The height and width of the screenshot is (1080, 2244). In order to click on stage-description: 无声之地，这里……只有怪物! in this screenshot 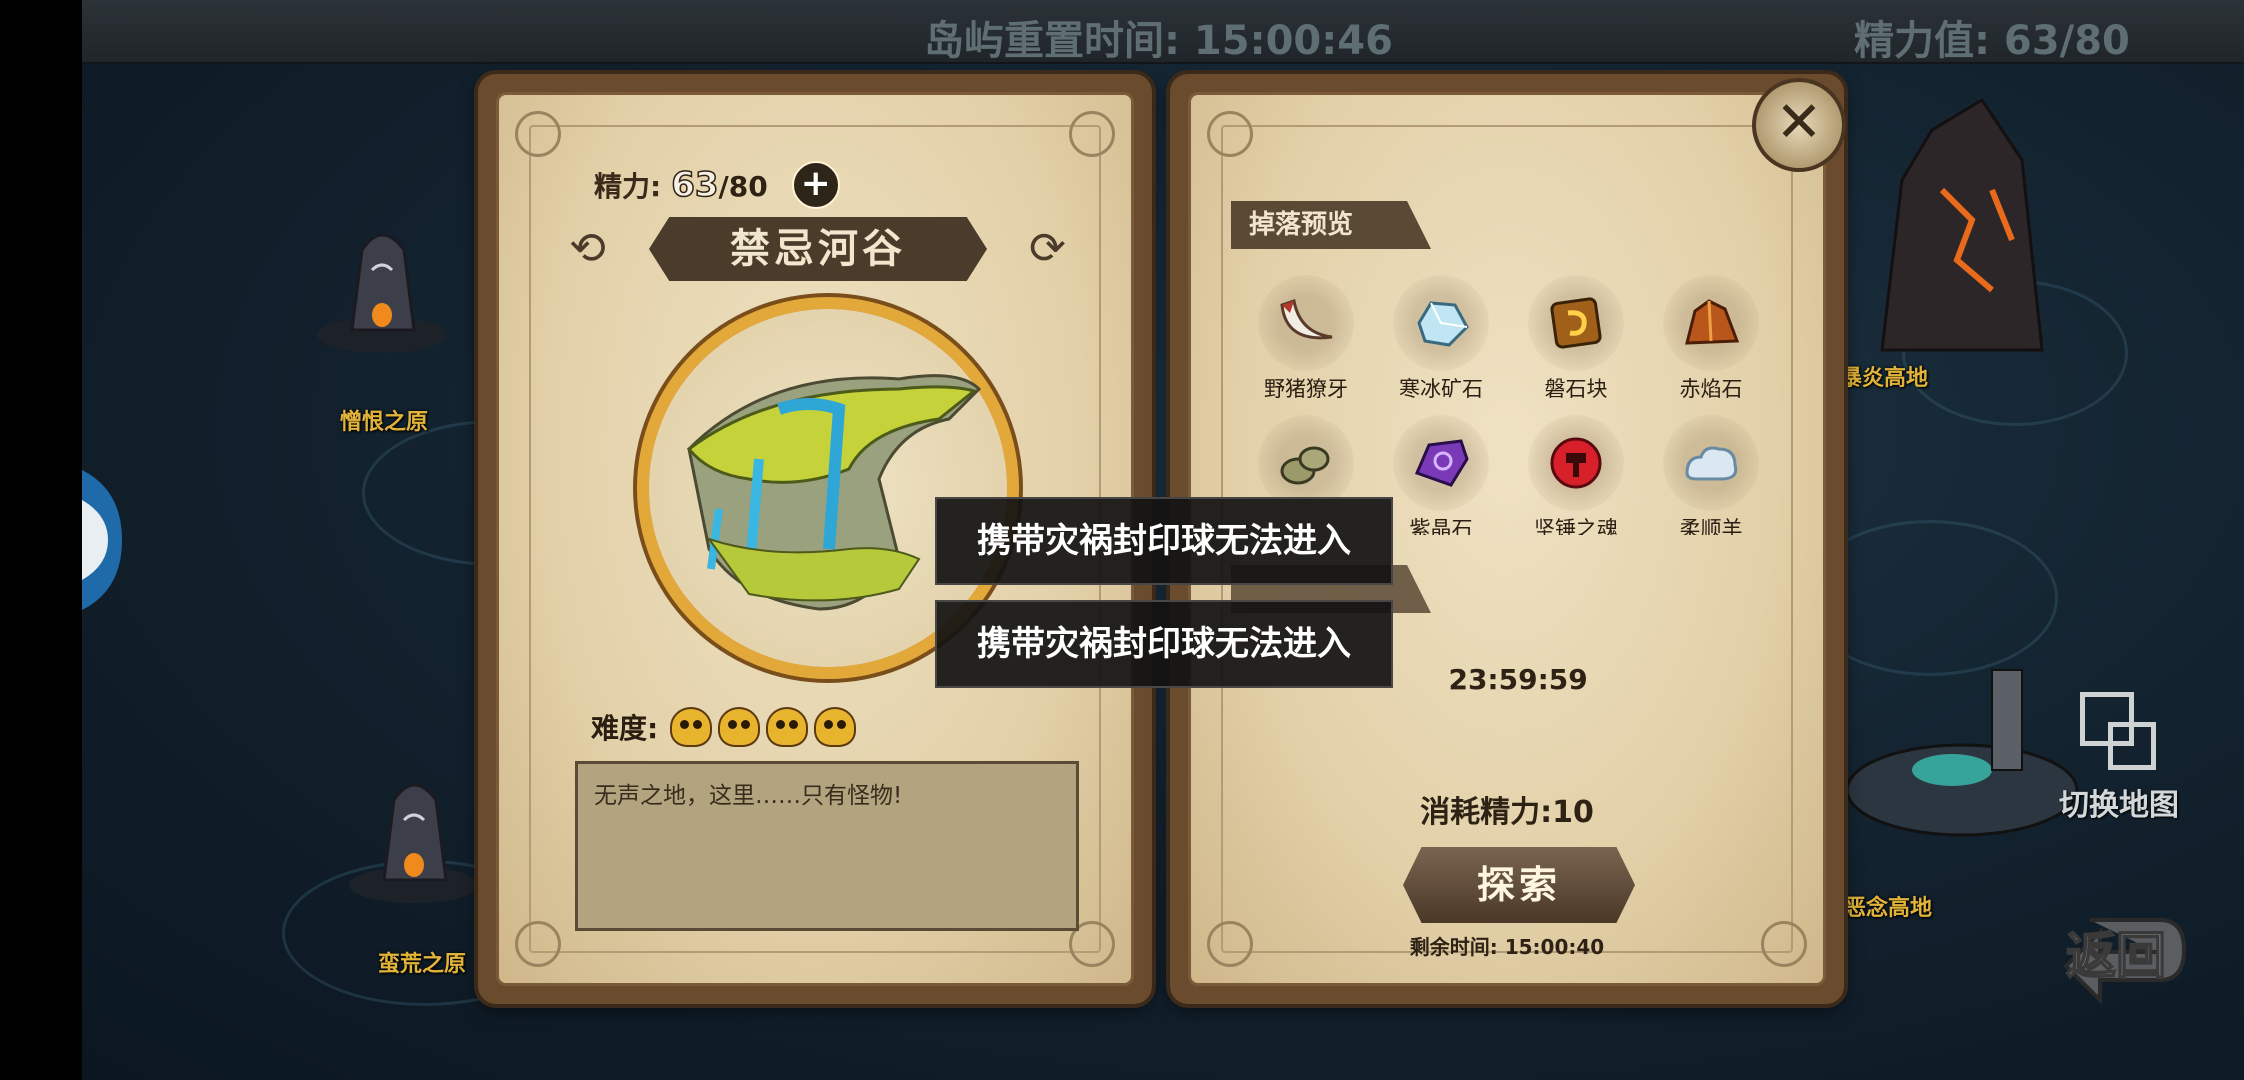, I will do `click(748, 796)`.